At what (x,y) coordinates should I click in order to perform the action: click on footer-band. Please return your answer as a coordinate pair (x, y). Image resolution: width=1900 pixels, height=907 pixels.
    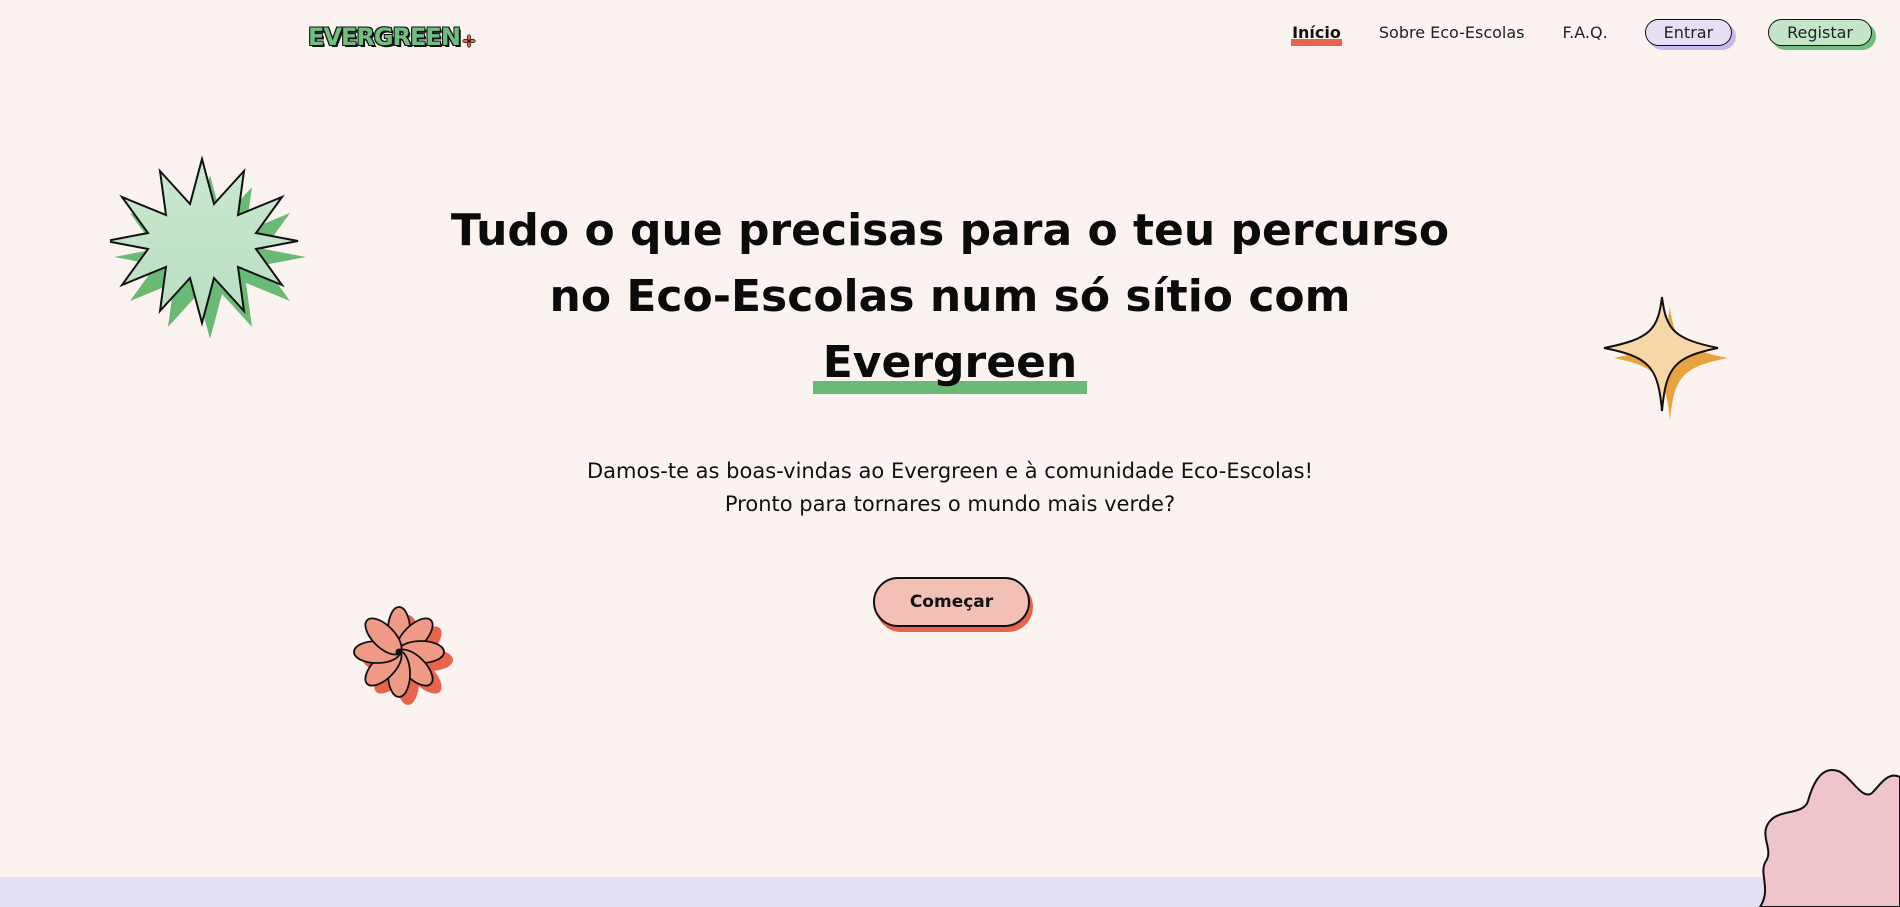
    Looking at the image, I should click on (950, 892).